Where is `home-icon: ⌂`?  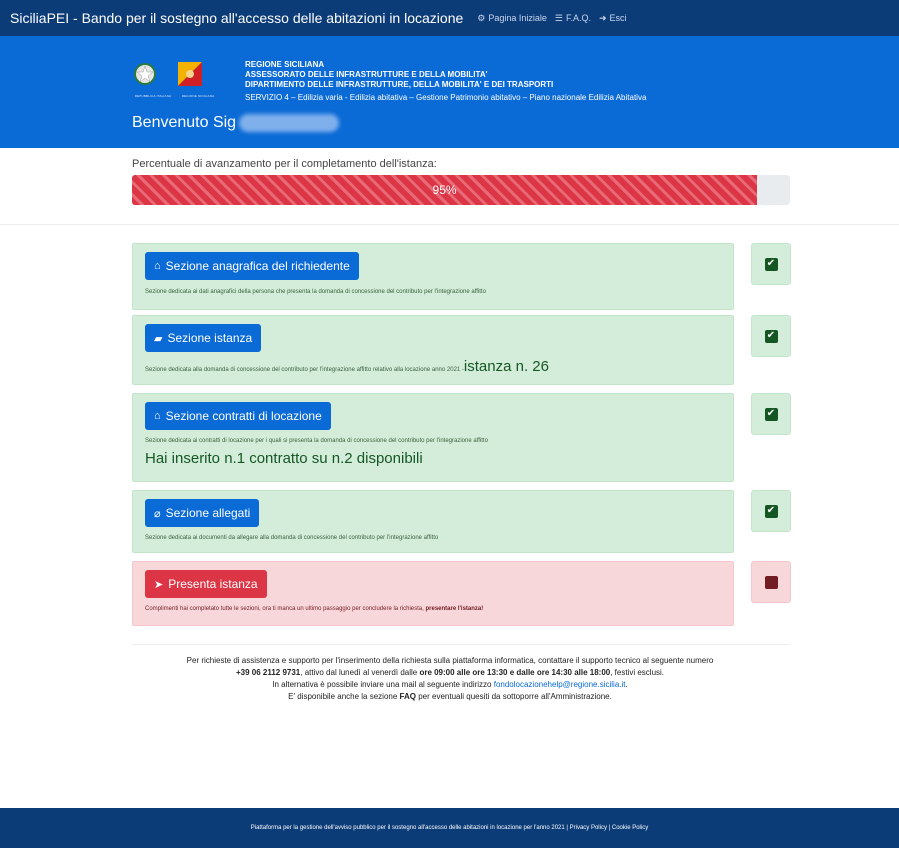 home-icon: ⌂ is located at coordinates (157, 266).